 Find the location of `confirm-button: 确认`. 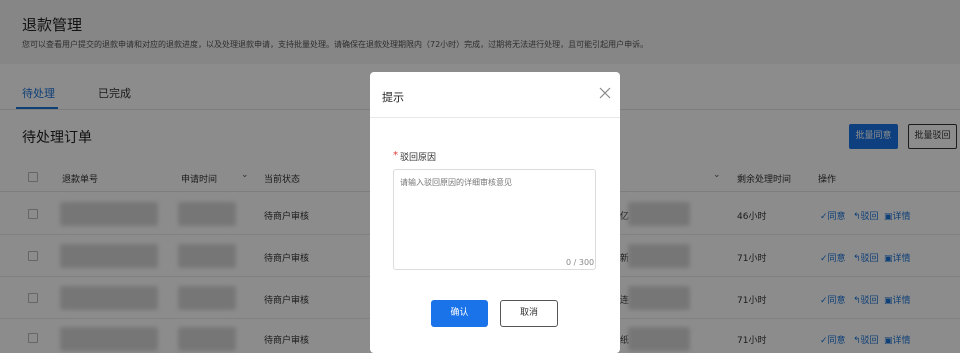

confirm-button: 确认 is located at coordinates (459, 313).